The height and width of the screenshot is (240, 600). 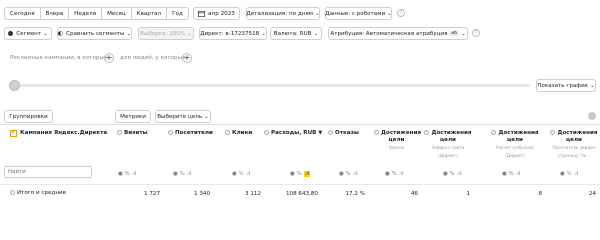 I want to click on compare-segments-button: ◐ Сравнить сегменты ⌄, so click(x=94, y=33).